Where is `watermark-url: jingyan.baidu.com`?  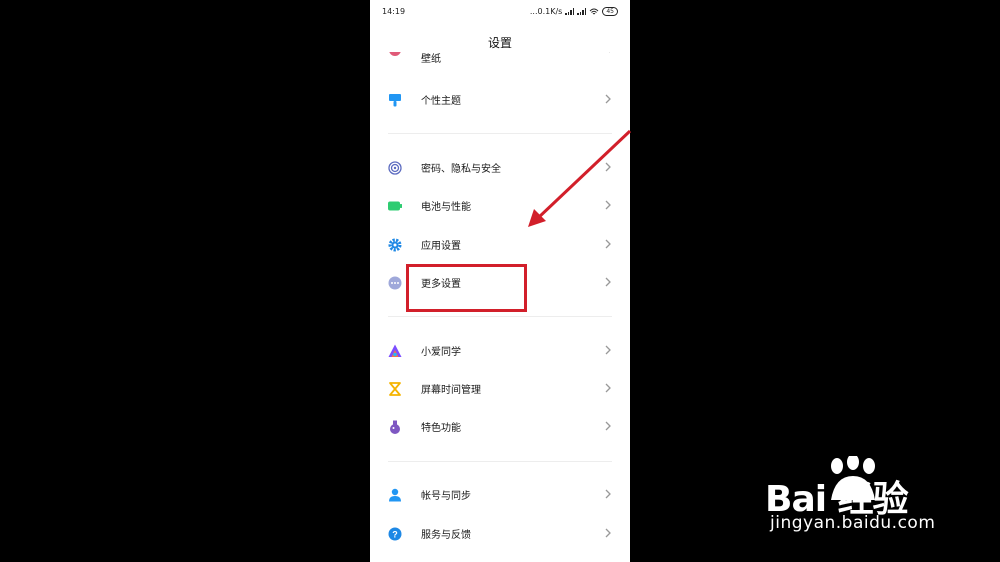 watermark-url: jingyan.baidu.com is located at coordinates (853, 523).